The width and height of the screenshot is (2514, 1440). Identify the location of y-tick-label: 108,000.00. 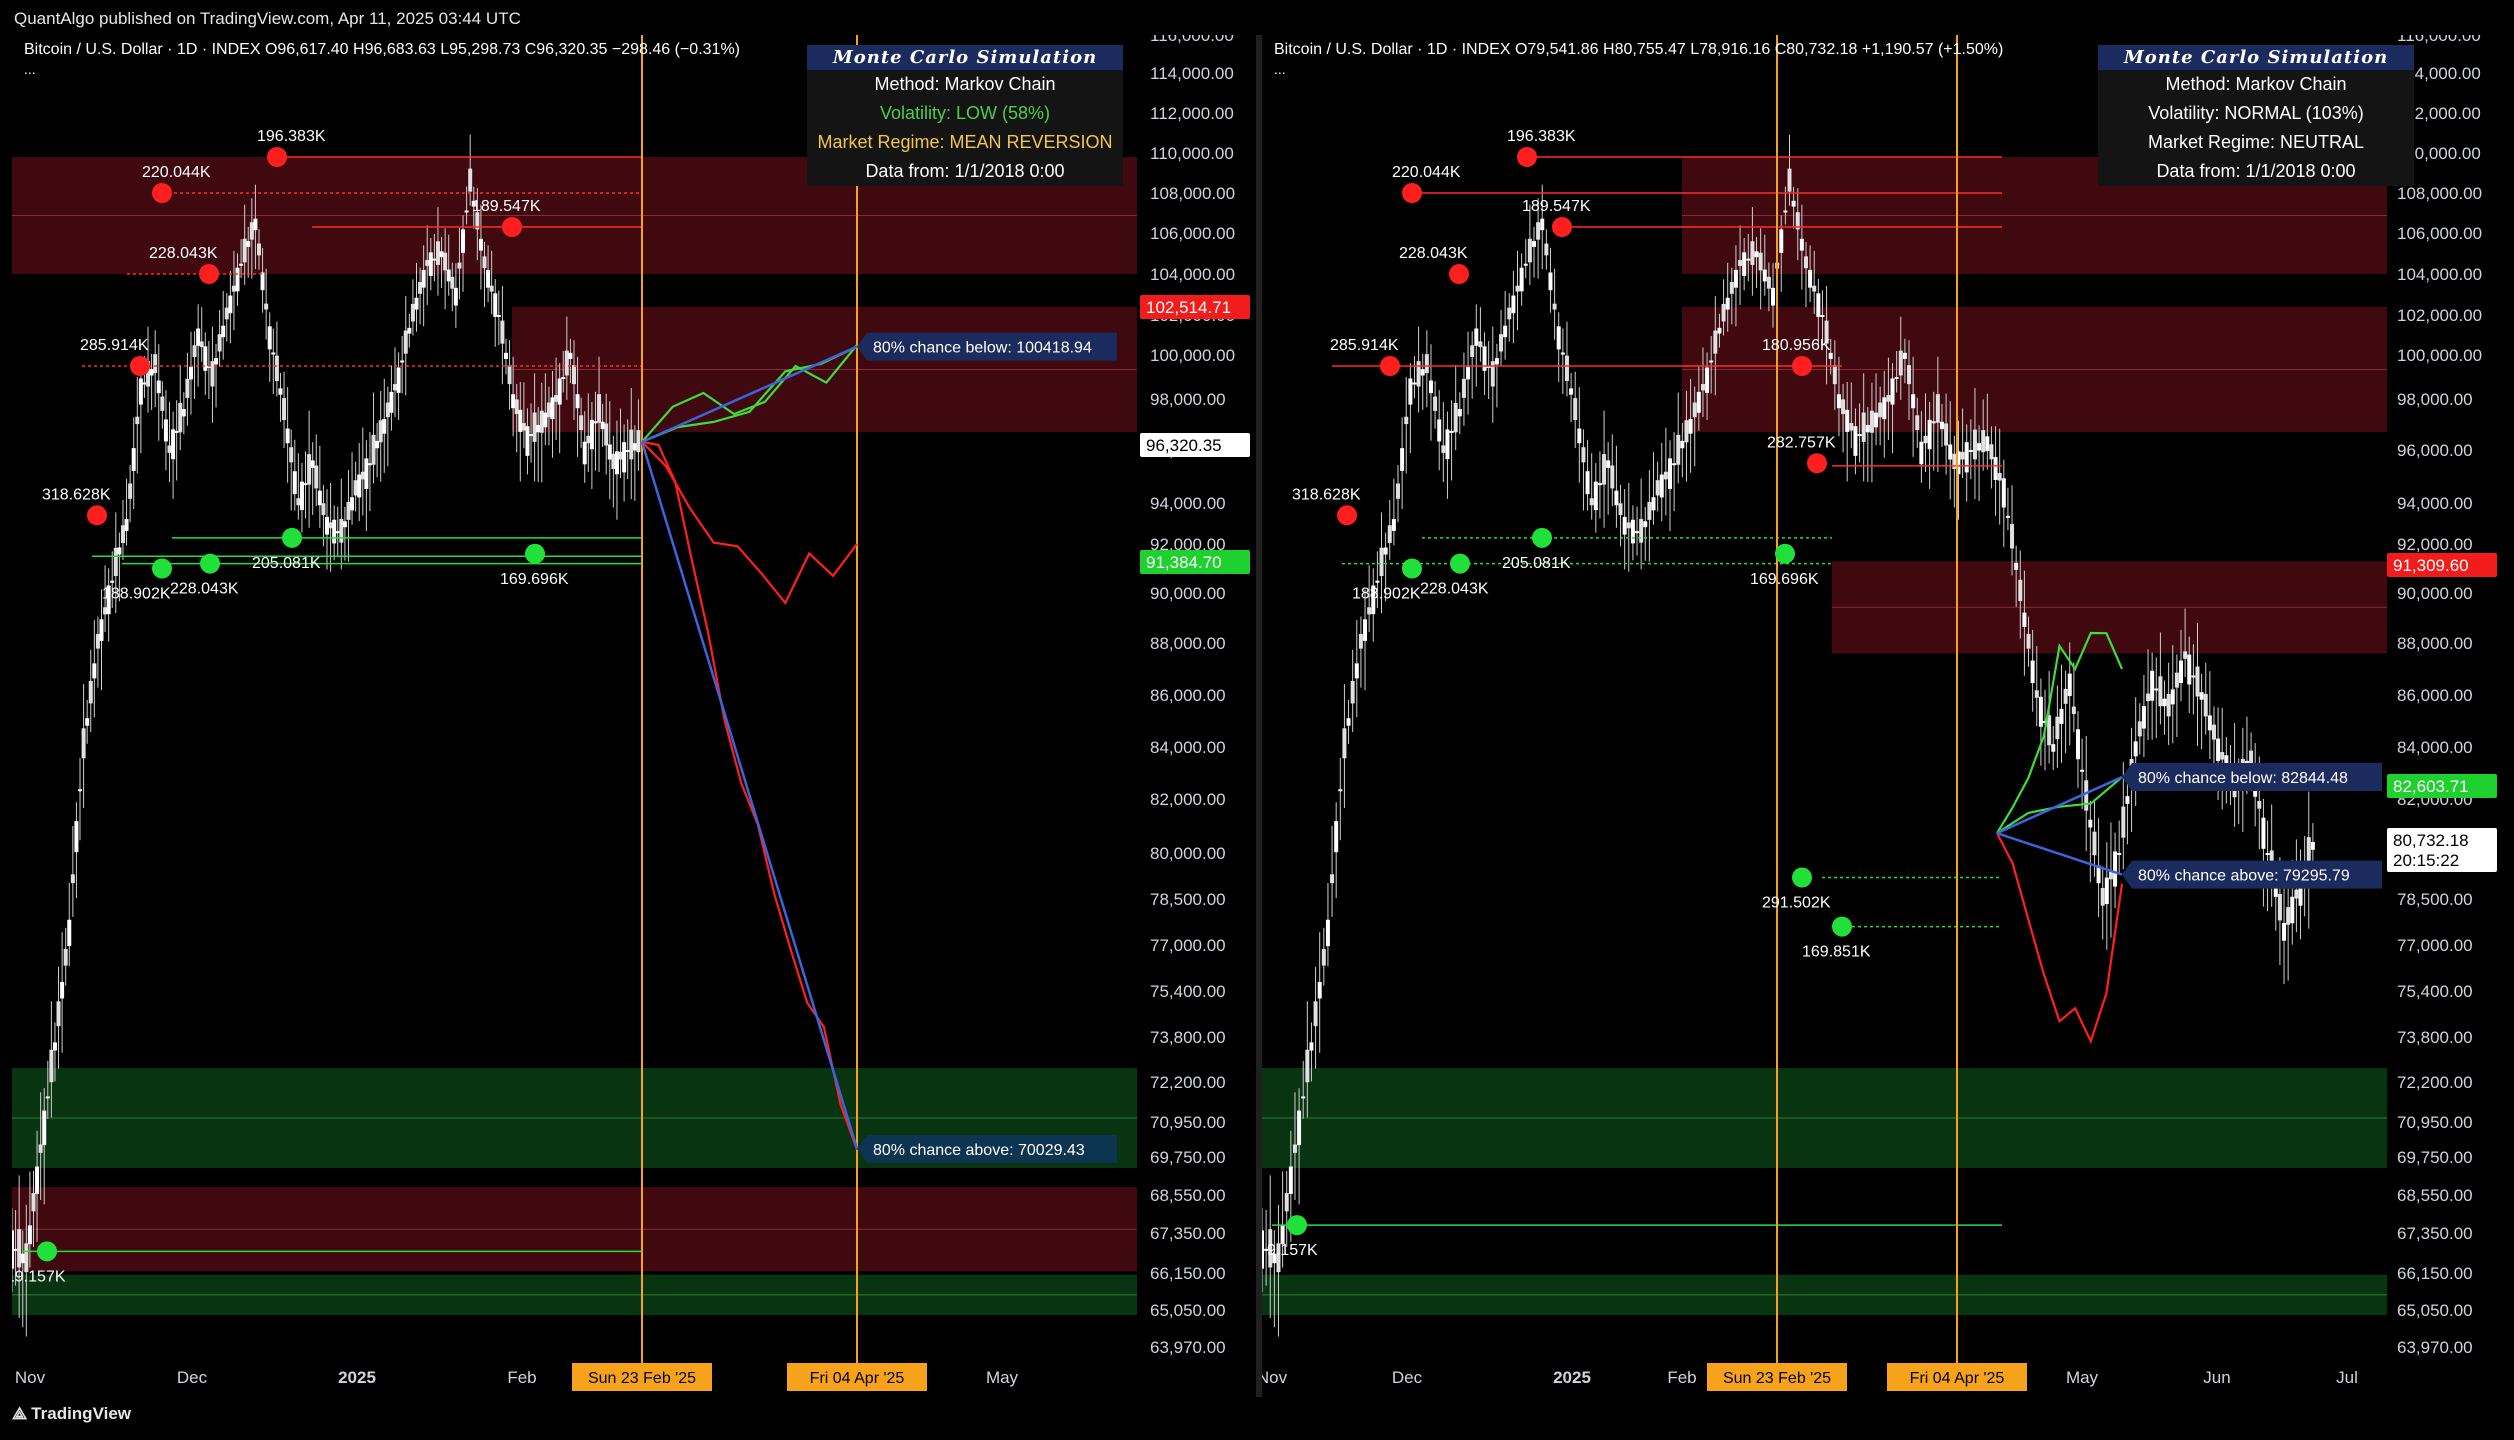
(1192, 193).